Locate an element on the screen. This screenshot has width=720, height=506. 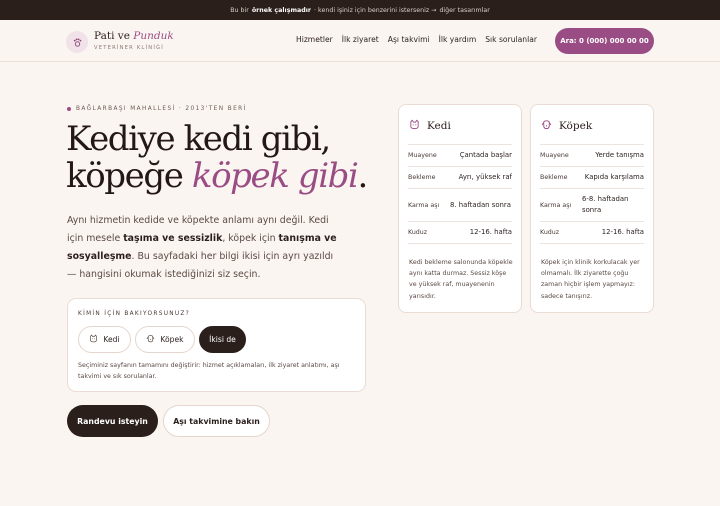
nav-item-ilk-ziyaret: İlk ziyaret is located at coordinates (360, 39).